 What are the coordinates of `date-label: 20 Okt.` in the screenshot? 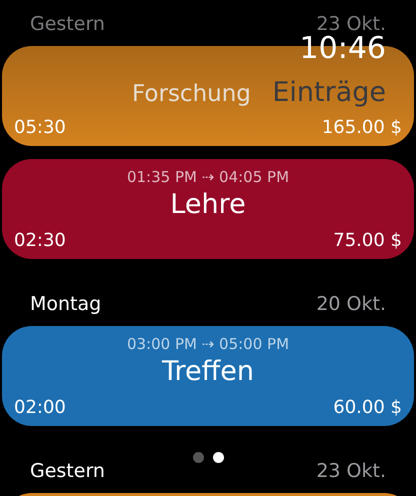 It's located at (351, 304).